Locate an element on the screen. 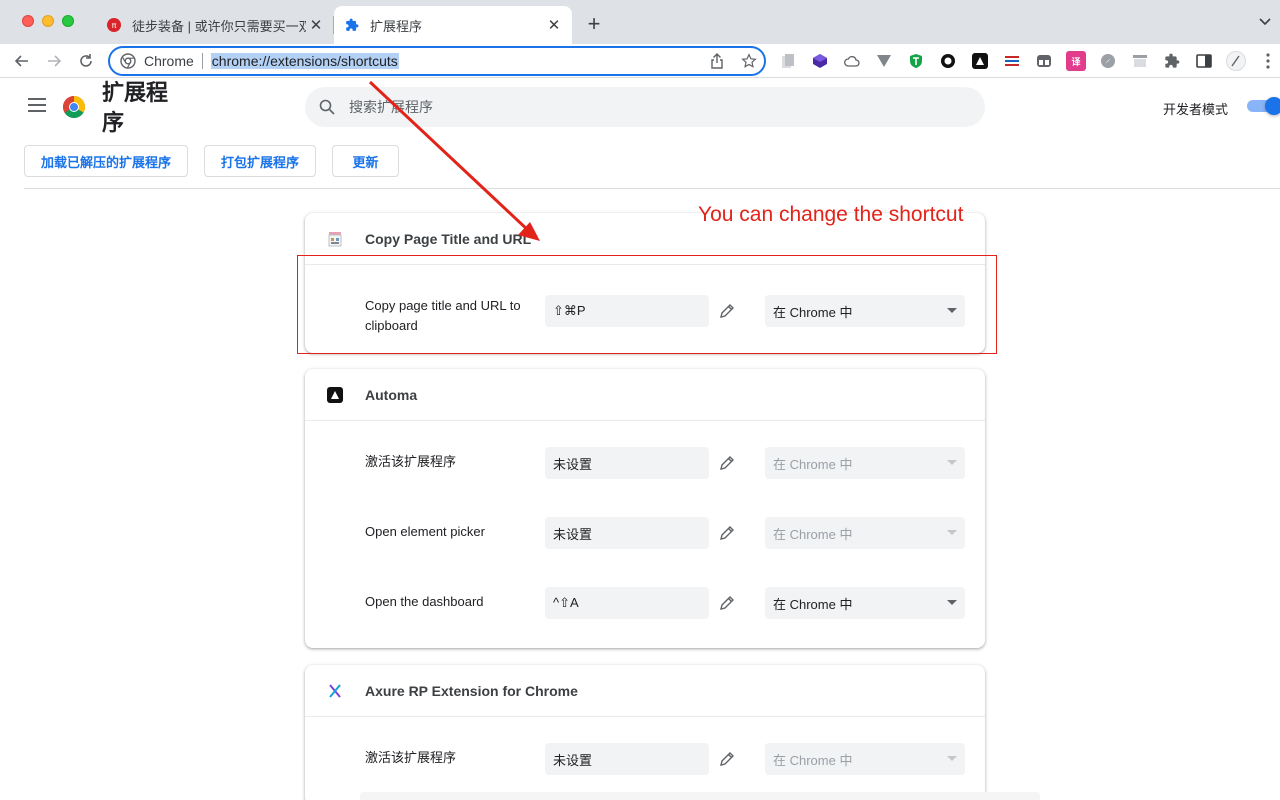  shortcut-row: Open element picker 未设置 在 Chrome 中 is located at coordinates (645, 535).